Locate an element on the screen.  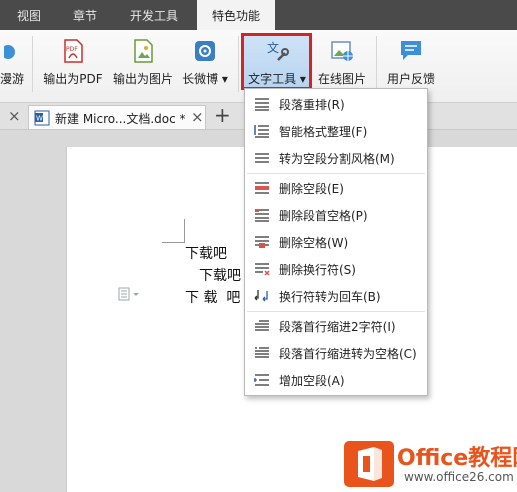
roaming-label: 漫游 is located at coordinates (12, 79).